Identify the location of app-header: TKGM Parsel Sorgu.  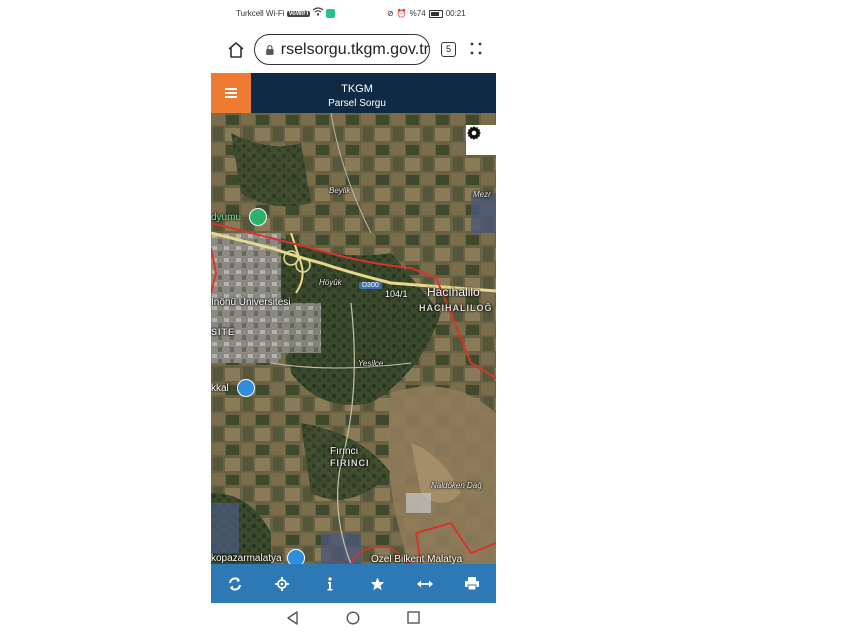
(353, 93).